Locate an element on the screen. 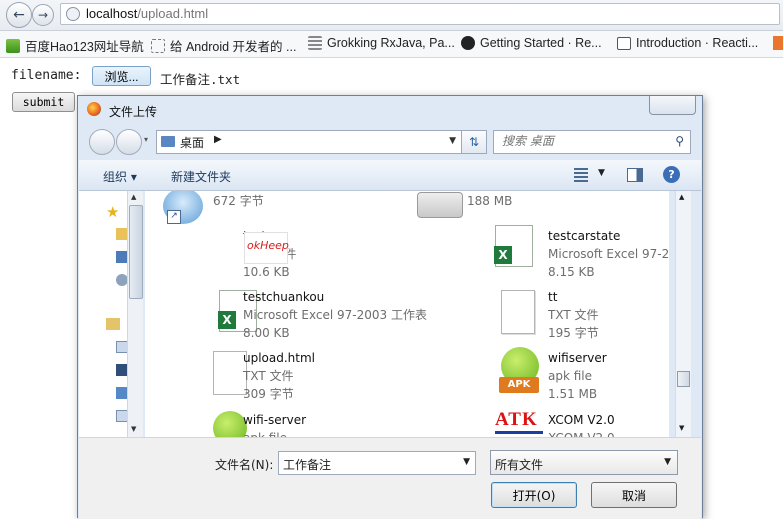 The height and width of the screenshot is (519, 783). file-meta: tt TXT 文件 195 字节 is located at coordinates (573, 315).